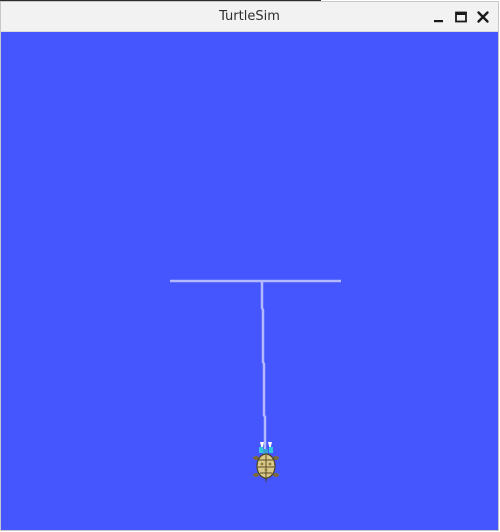 This screenshot has width=500, height=532. I want to click on close-icon, so click(483, 17).